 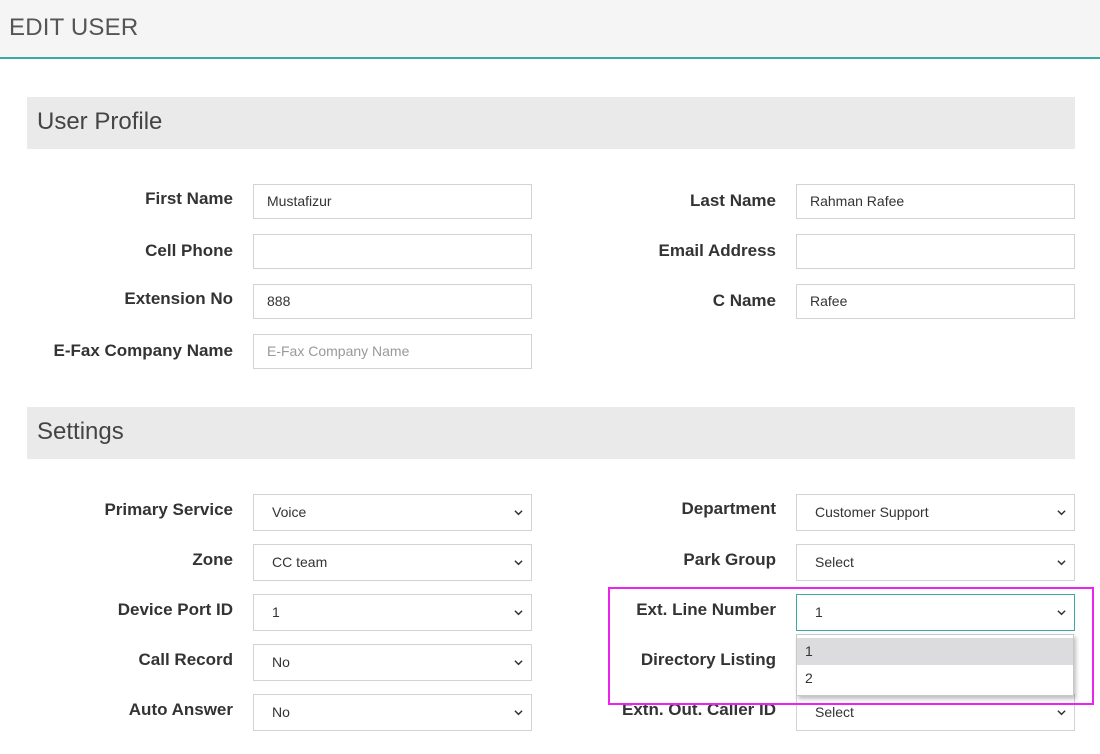 I want to click on park-group-select: Select, so click(x=935, y=562).